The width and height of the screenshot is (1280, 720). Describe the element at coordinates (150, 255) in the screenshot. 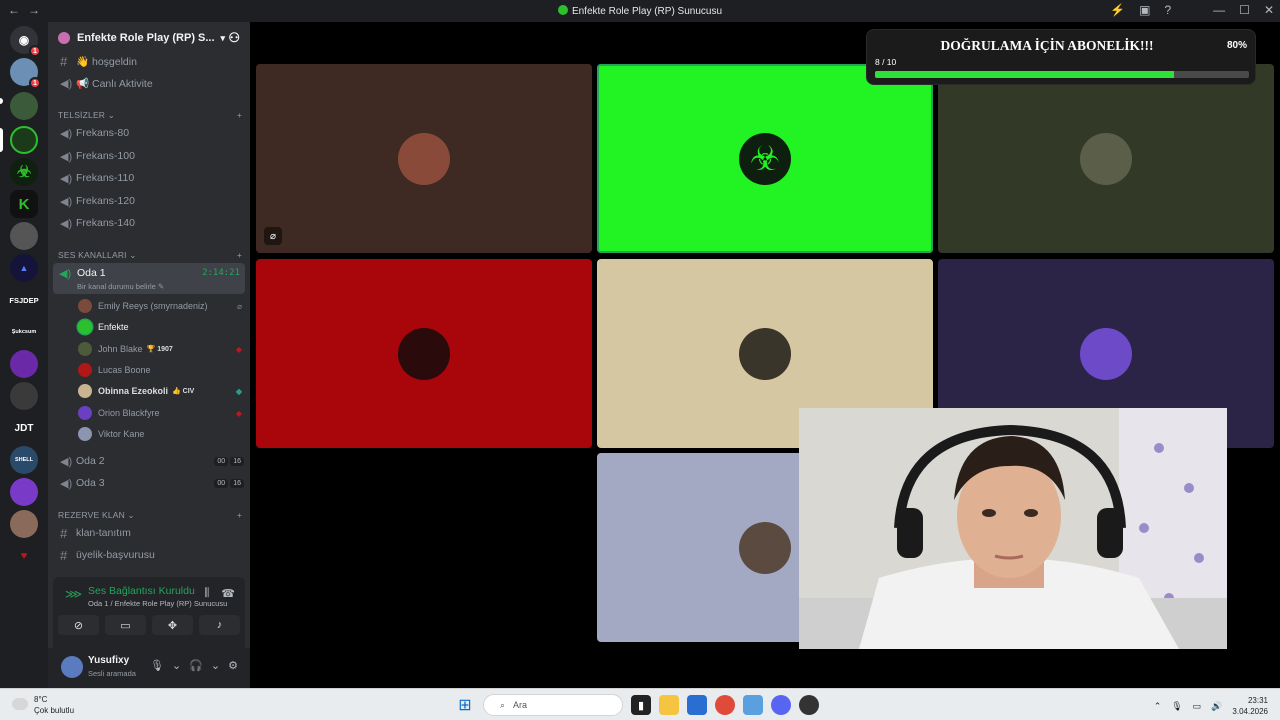

I see `category-ses-kanallari: SES KANALLARI ⌄ +` at that location.